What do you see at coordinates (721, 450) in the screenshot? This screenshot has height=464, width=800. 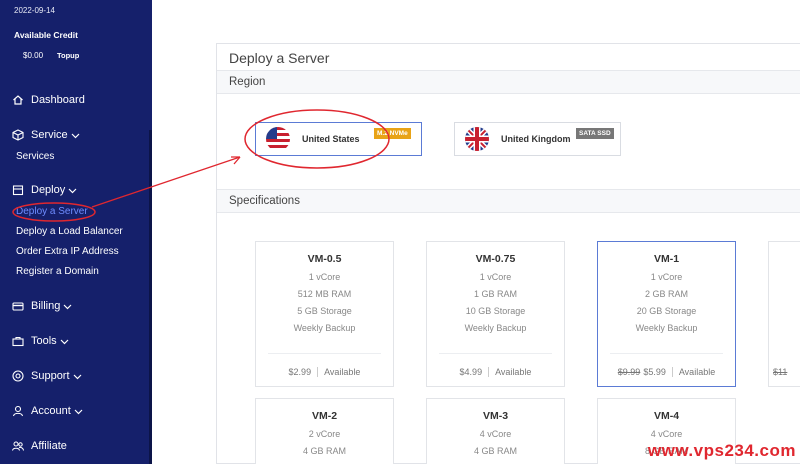 I see `watermark: www.vps234.com` at bounding box center [721, 450].